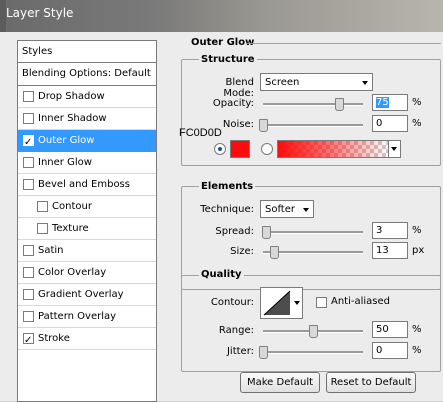 The image size is (443, 402). I want to click on style-item-label: Inner Shadow, so click(72, 118).